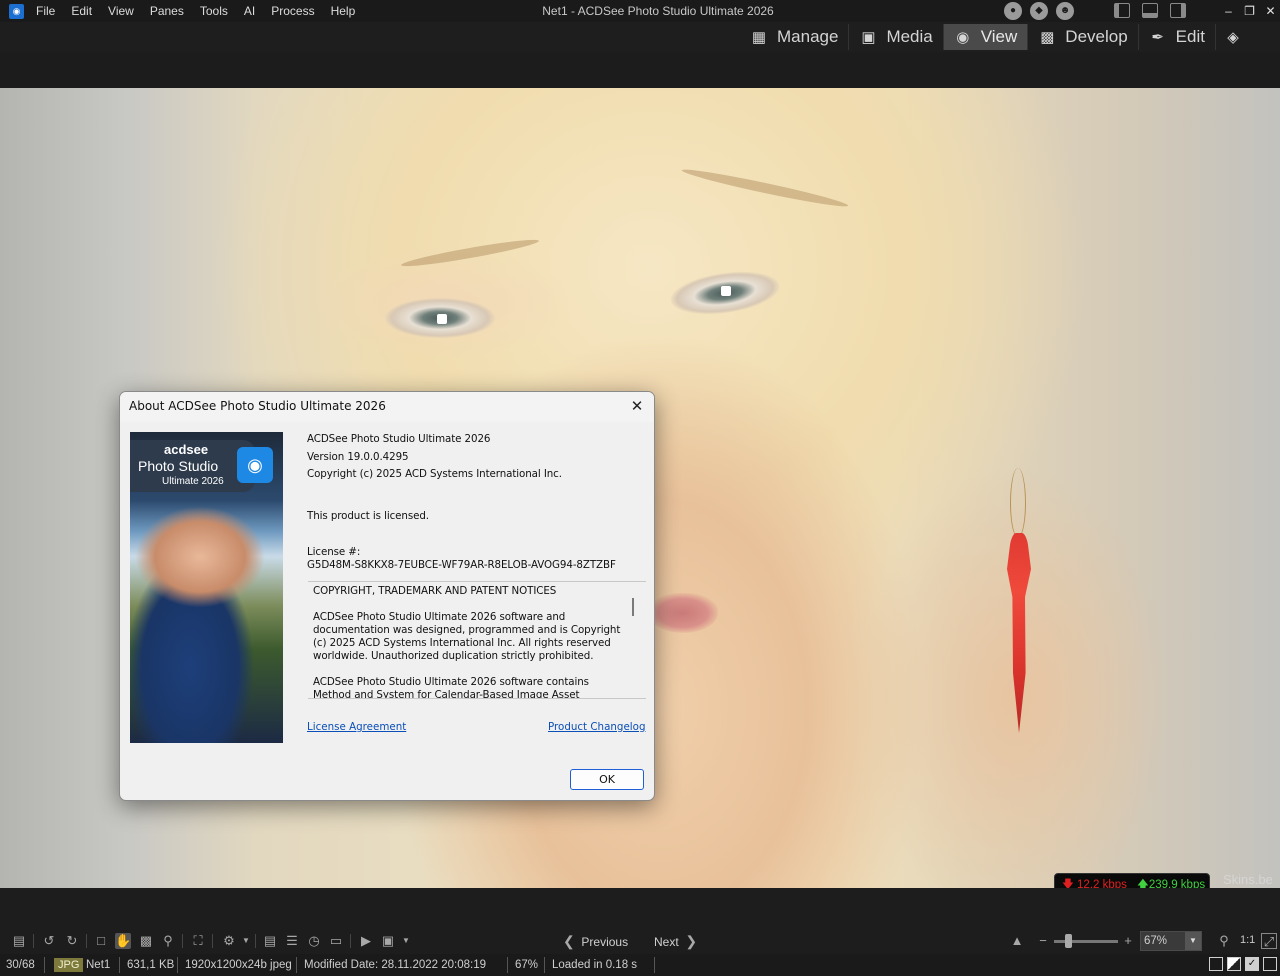 The width and height of the screenshot is (1280, 976). What do you see at coordinates (49, 941) in the screenshot?
I see `rotate-left-icon: ↺` at bounding box center [49, 941].